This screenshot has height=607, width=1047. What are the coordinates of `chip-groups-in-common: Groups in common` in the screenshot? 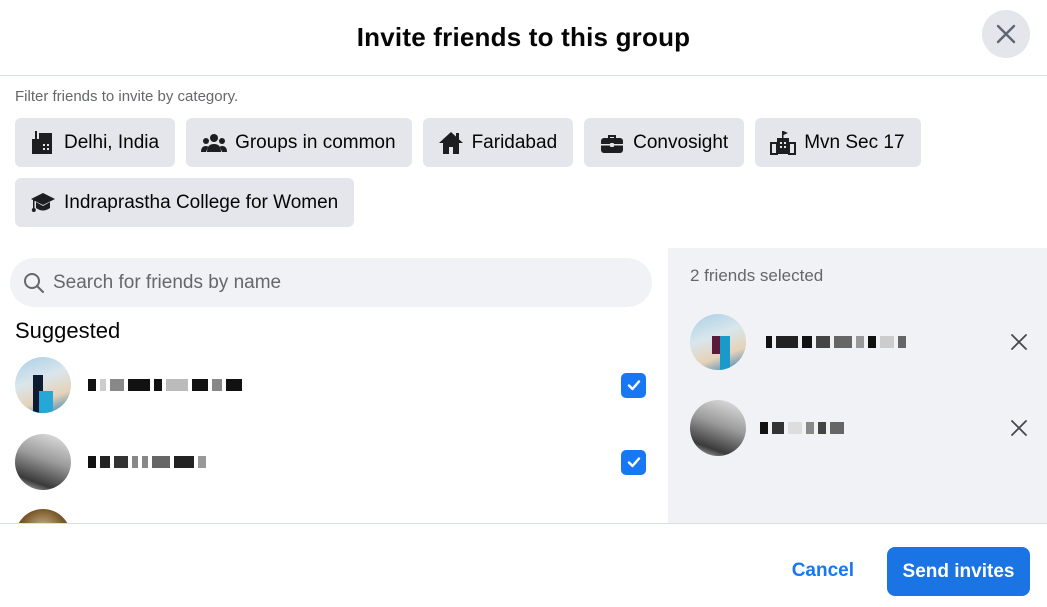 It's located at (299, 142).